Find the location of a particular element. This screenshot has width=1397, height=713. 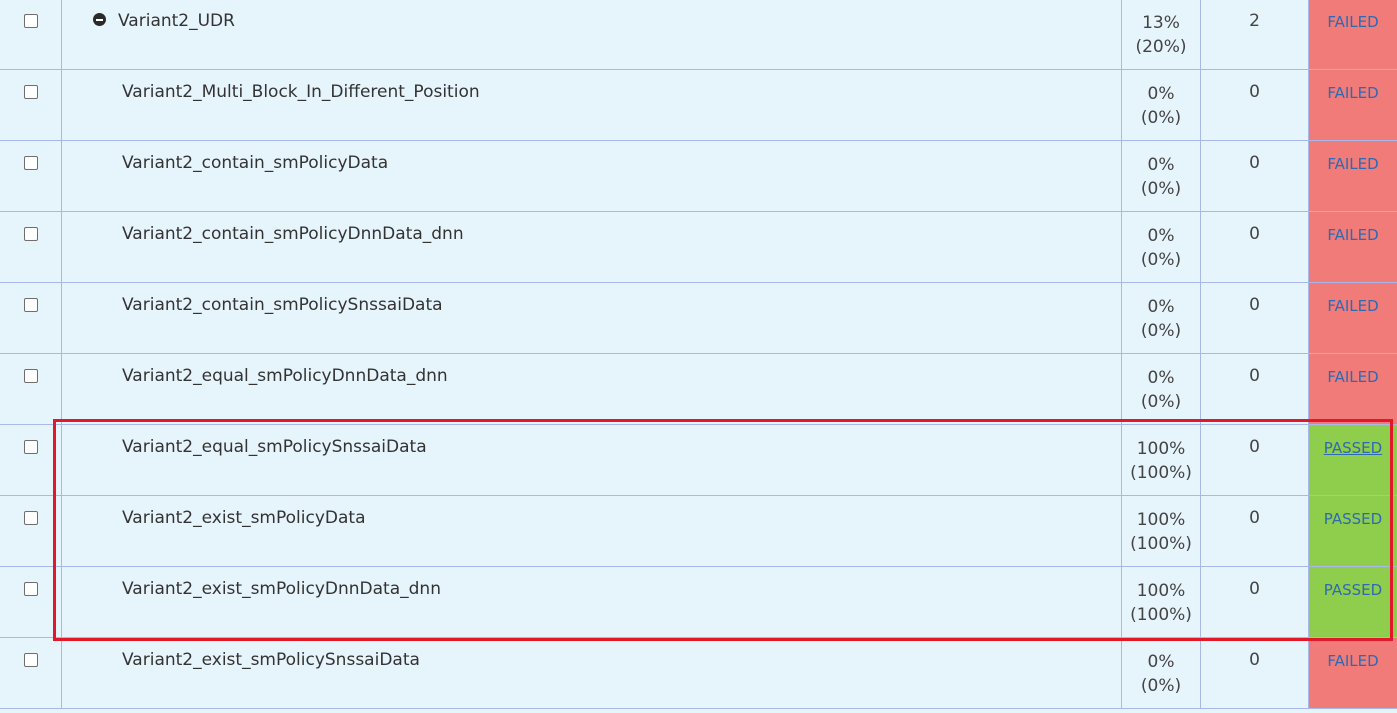

name-cell: Variant2_exist_smPolicyData is located at coordinates (592, 531).